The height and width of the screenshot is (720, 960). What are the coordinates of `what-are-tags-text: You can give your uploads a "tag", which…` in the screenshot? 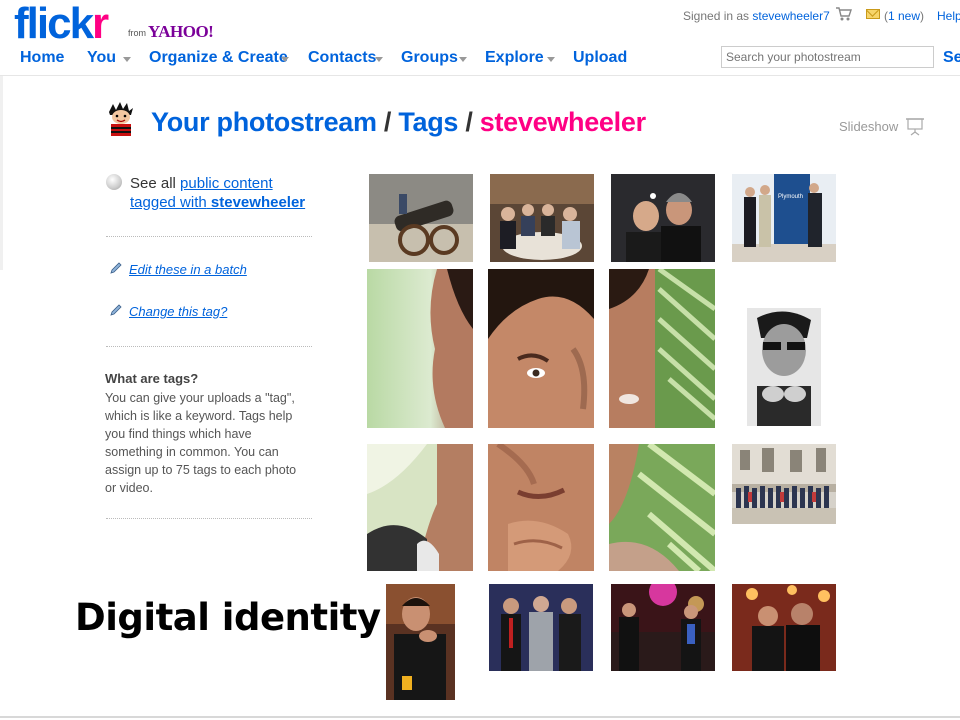 It's located at (201, 443).